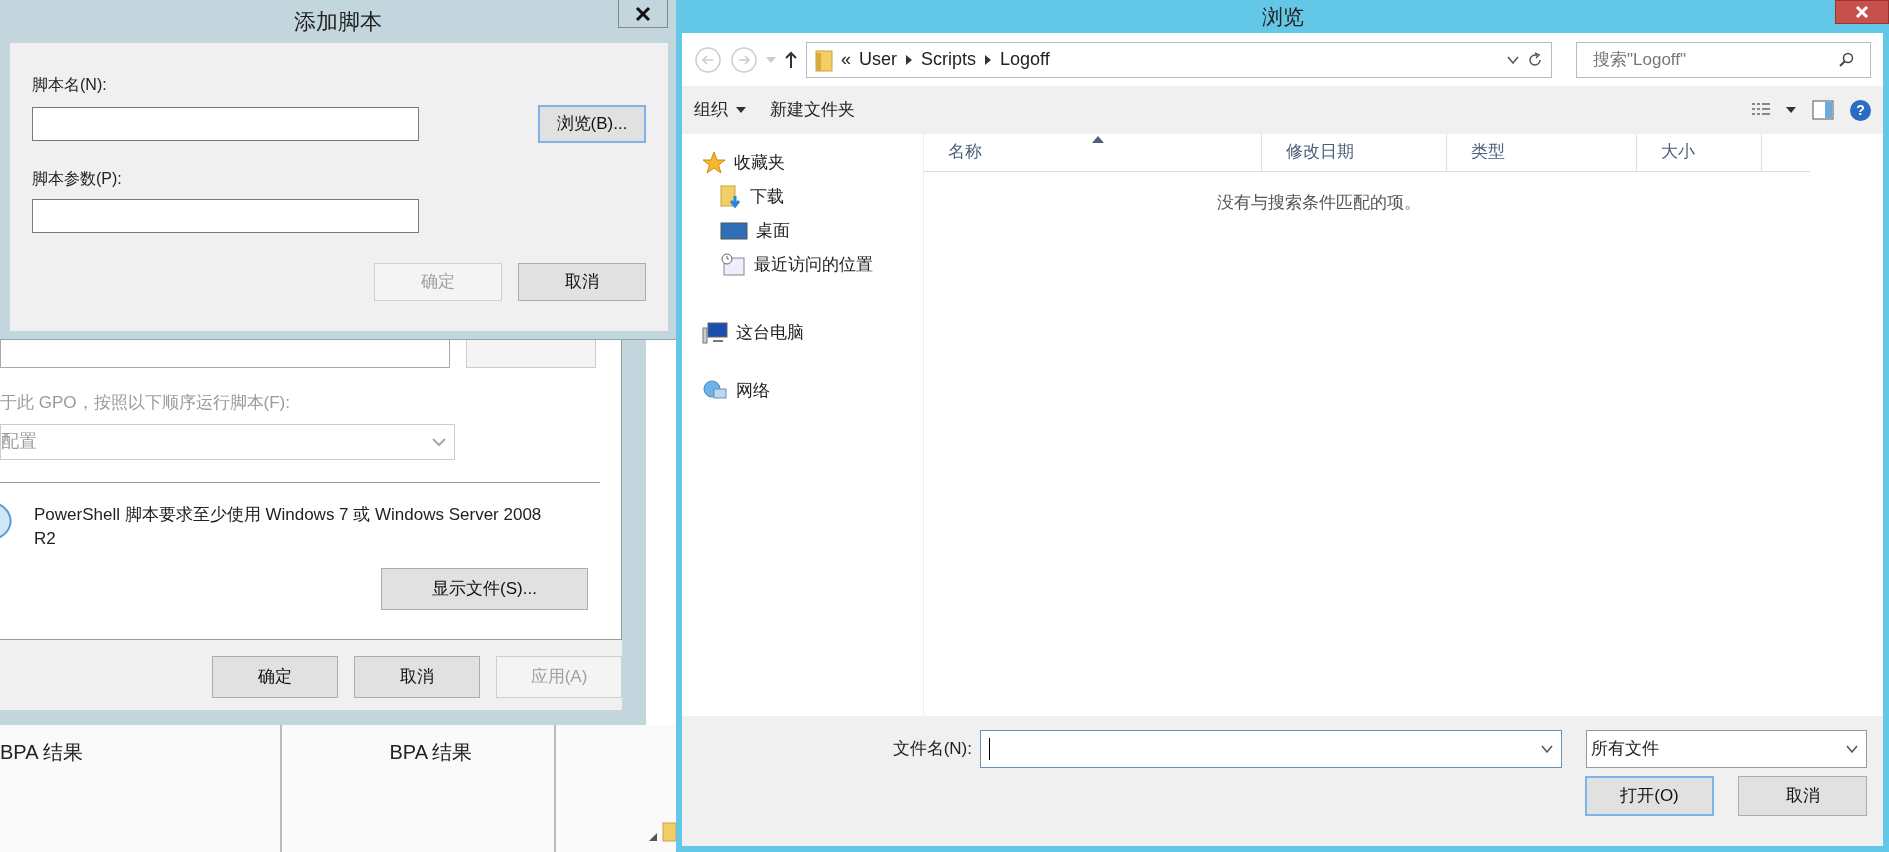  Describe the element at coordinates (19, 441) in the screenshot. I see `dropdown-value: 配置` at that location.